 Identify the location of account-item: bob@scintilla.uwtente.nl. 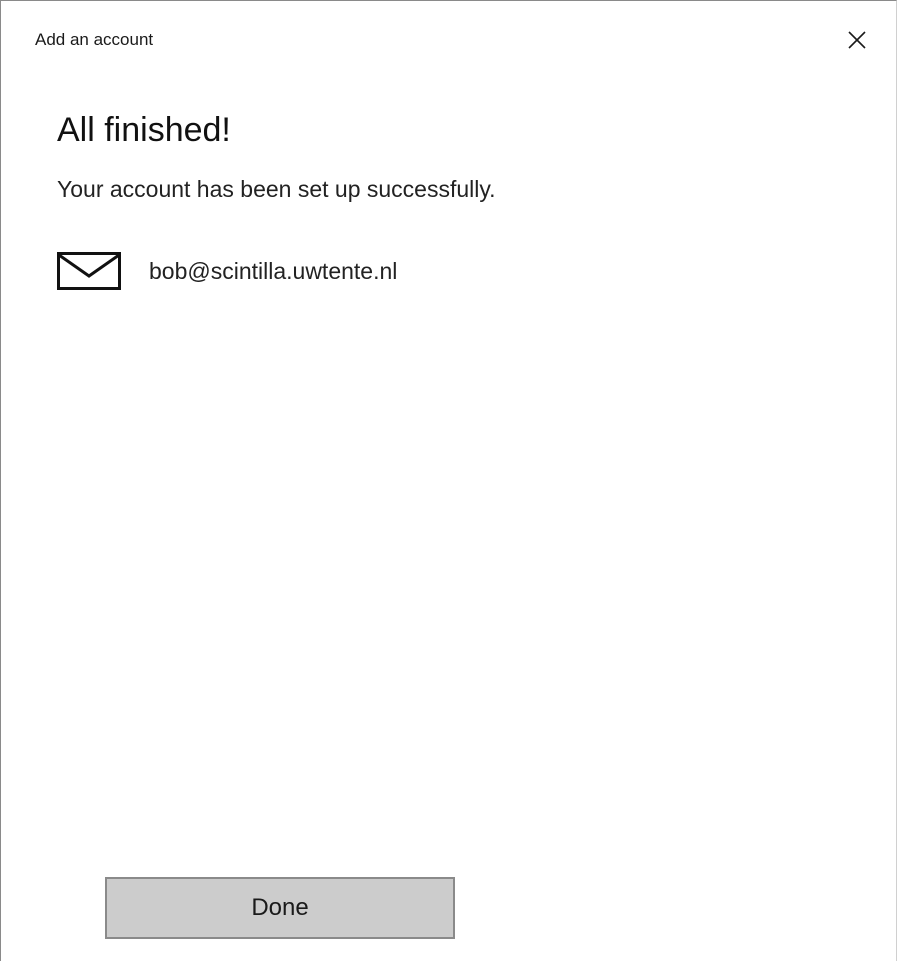
(227, 271).